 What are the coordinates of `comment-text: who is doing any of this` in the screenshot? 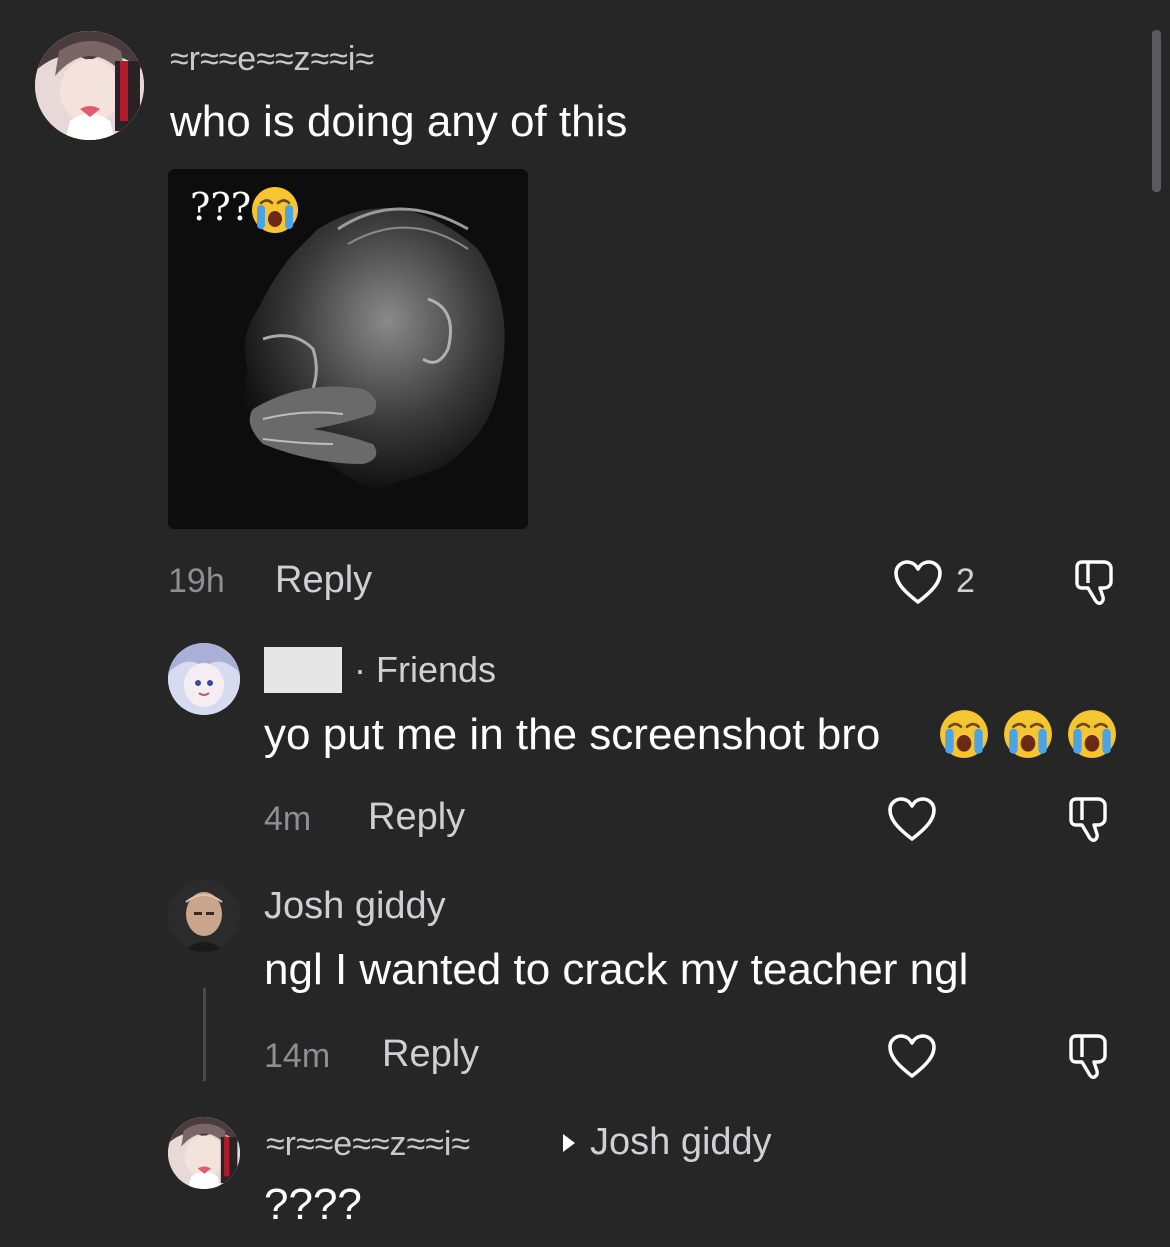 It's located at (399, 121).